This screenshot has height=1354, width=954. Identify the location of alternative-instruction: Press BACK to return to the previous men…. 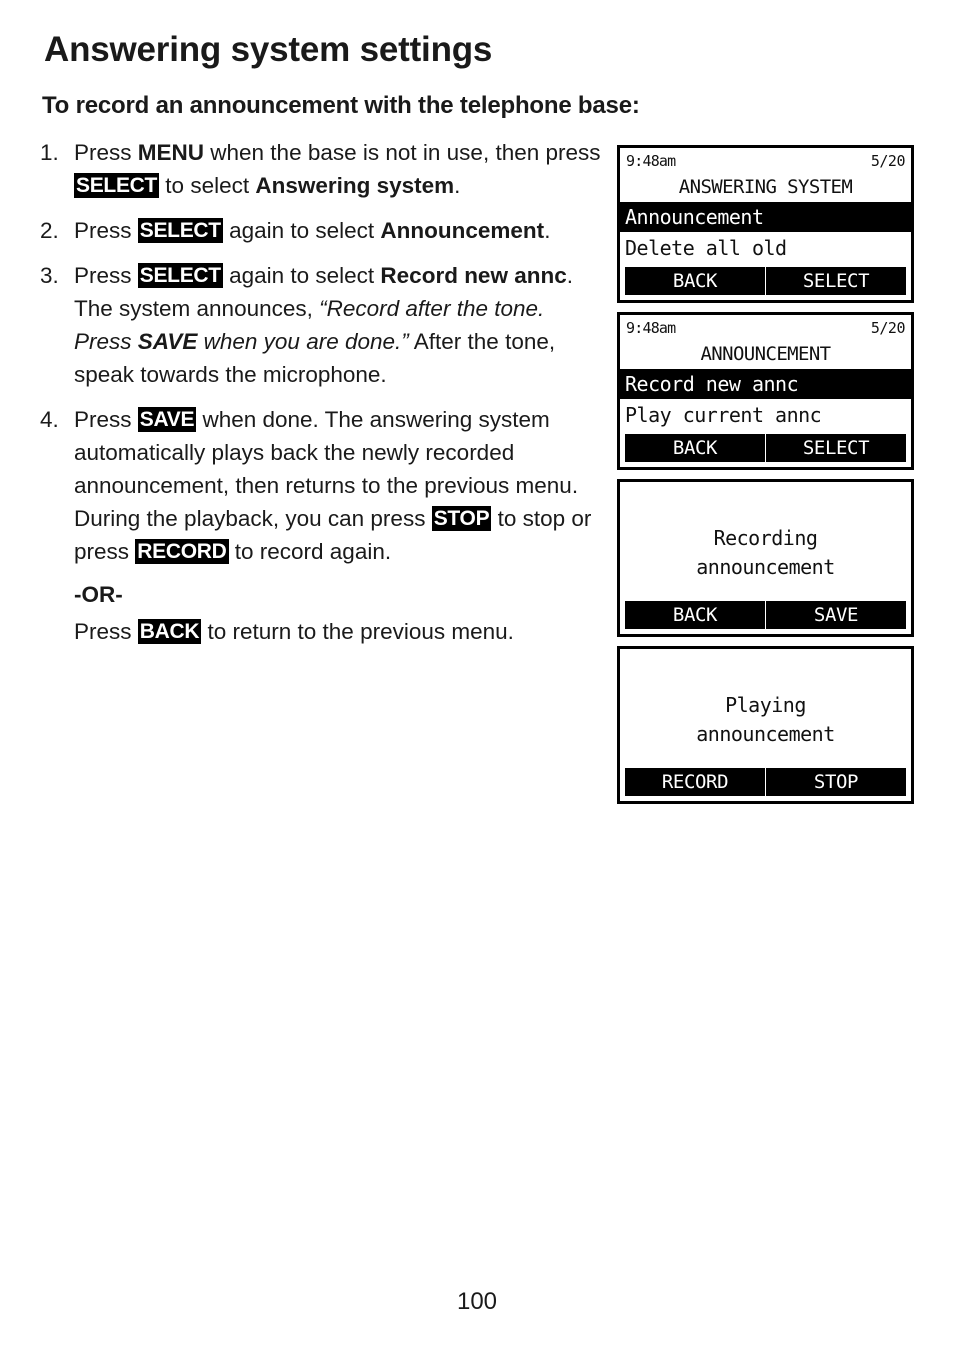
(324, 631).